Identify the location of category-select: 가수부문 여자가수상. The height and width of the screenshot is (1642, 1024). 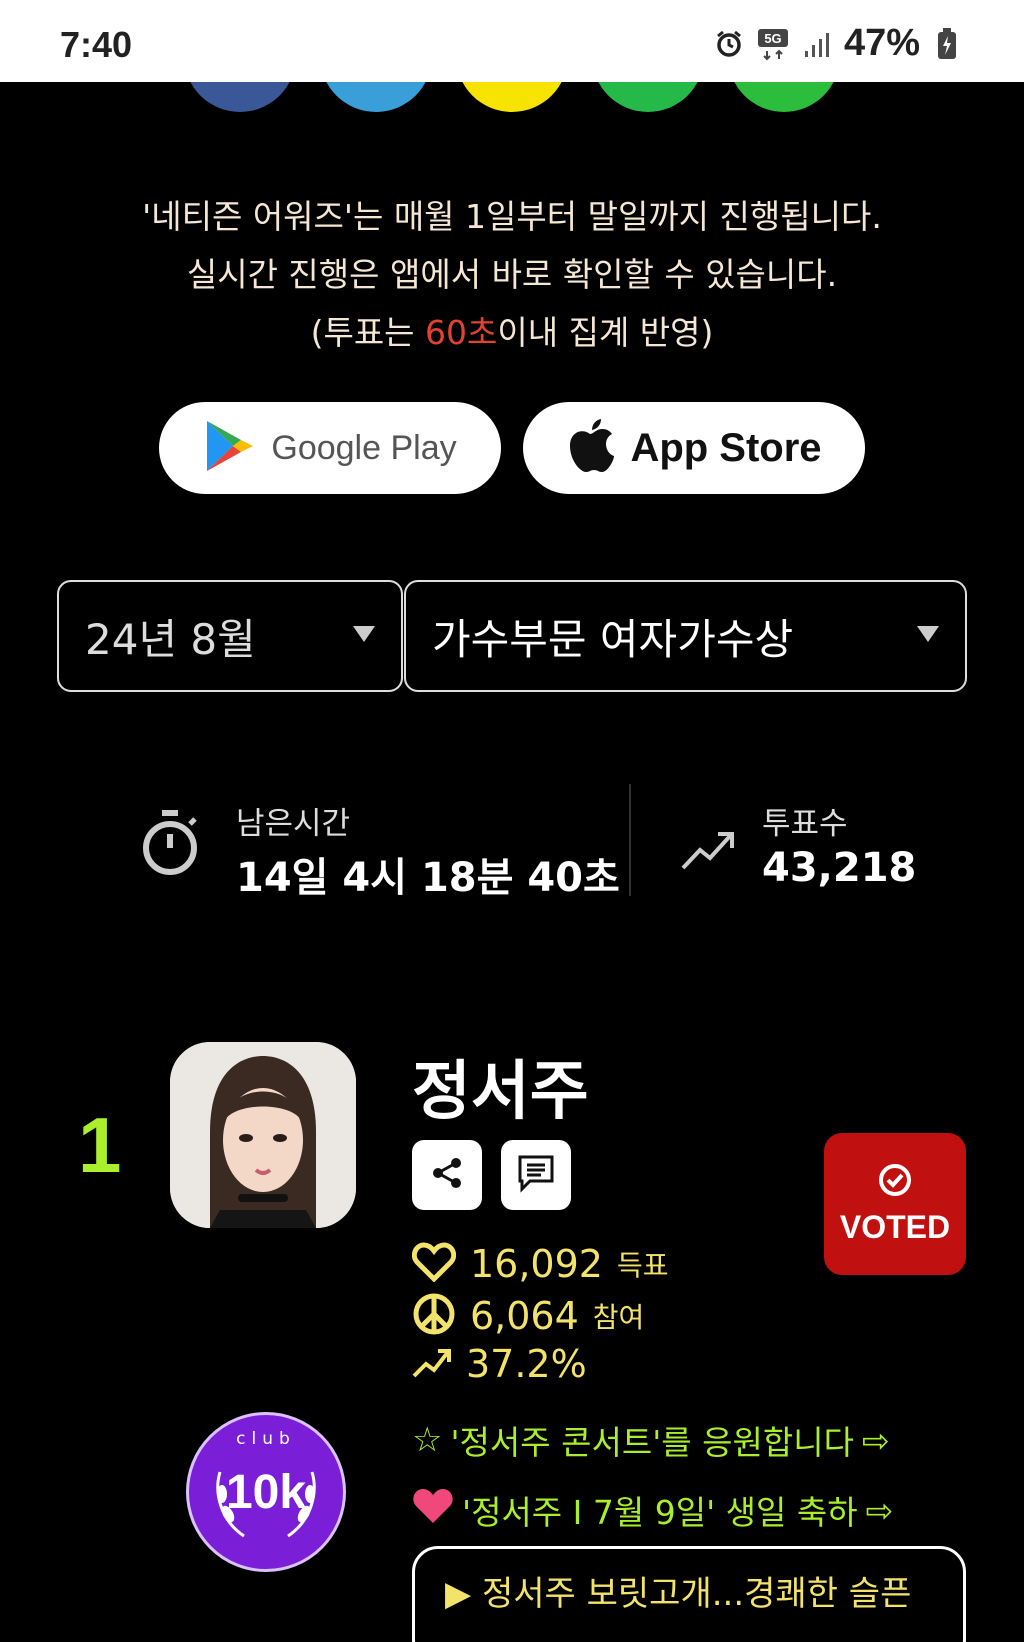
(685, 636).